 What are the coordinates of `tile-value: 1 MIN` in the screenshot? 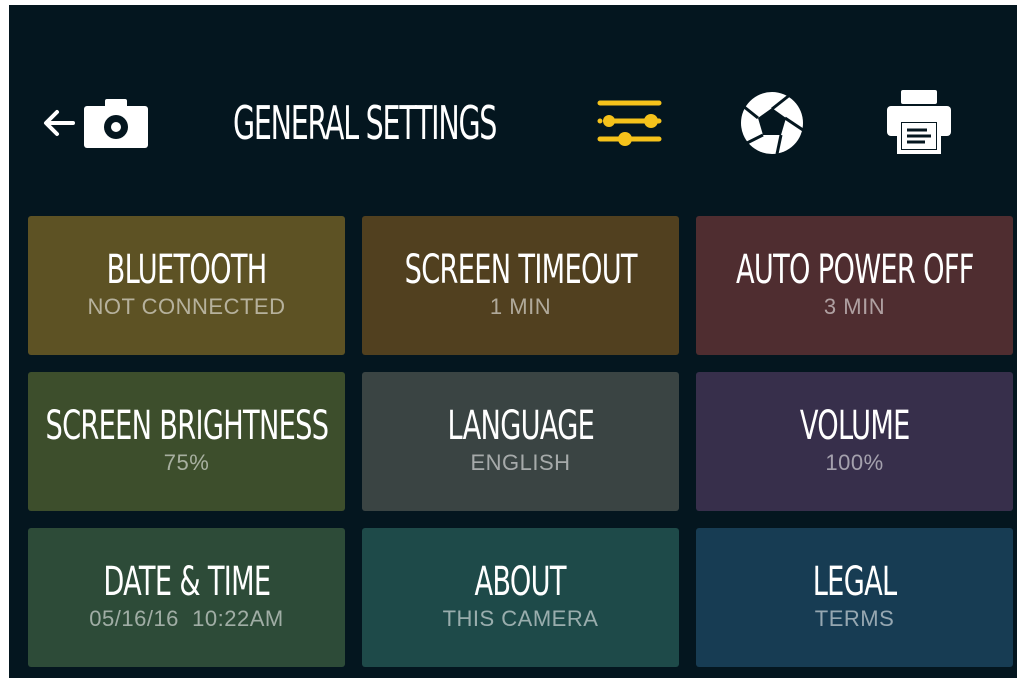 It's located at (520, 306).